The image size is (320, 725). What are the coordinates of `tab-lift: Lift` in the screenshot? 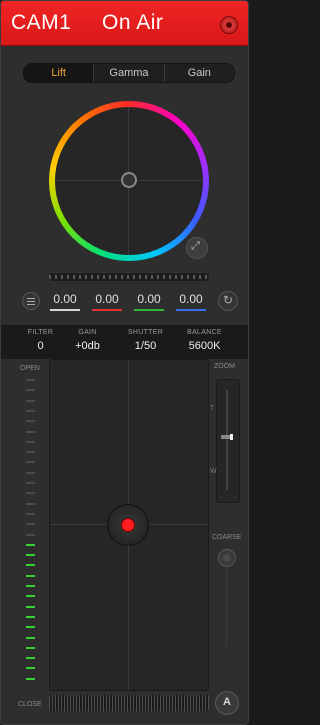 It's located at (59, 73).